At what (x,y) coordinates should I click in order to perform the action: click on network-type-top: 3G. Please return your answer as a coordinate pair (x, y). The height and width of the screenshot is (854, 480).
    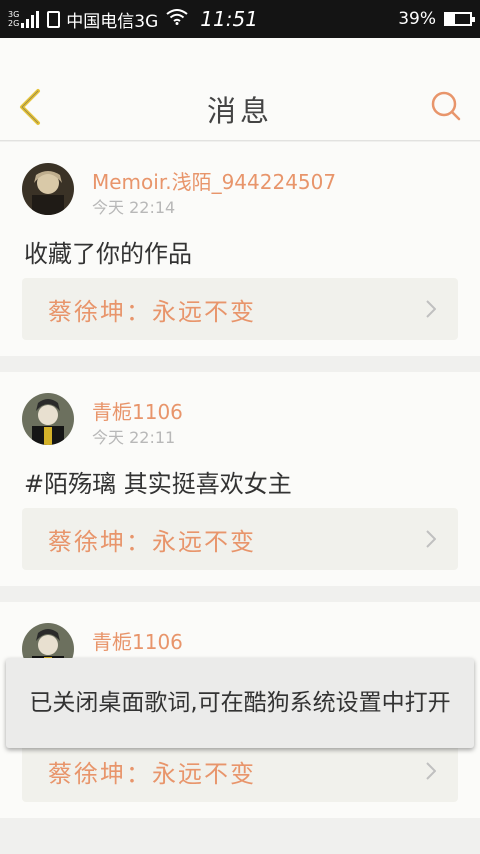
    Looking at the image, I should click on (14, 14).